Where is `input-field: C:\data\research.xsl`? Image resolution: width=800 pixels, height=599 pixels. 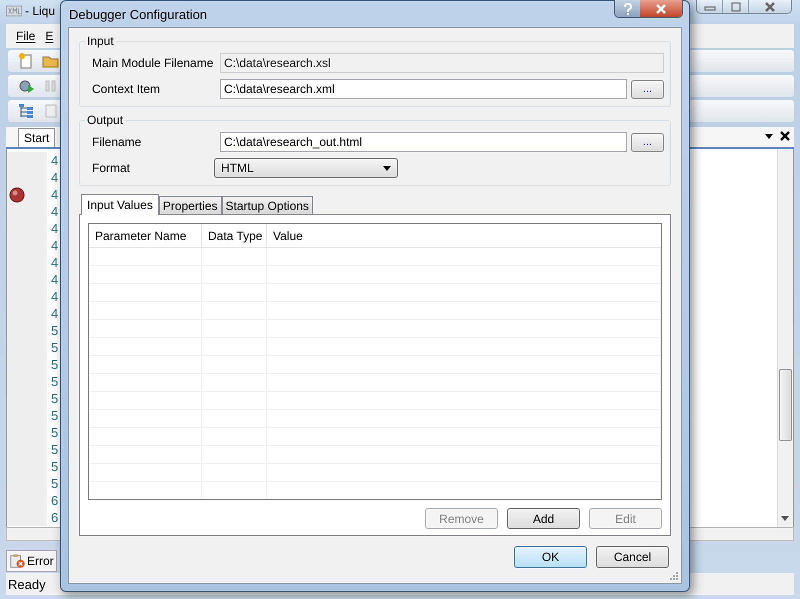
input-field: C:\data\research.xsl is located at coordinates (442, 63).